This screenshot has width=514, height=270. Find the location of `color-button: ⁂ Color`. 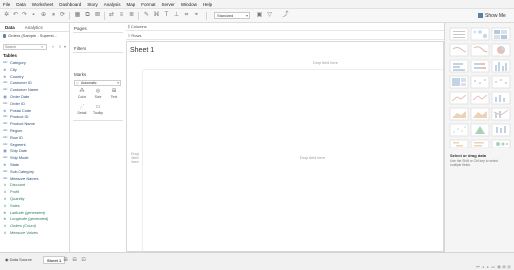

color-button: ⁂ Color is located at coordinates (82, 95).